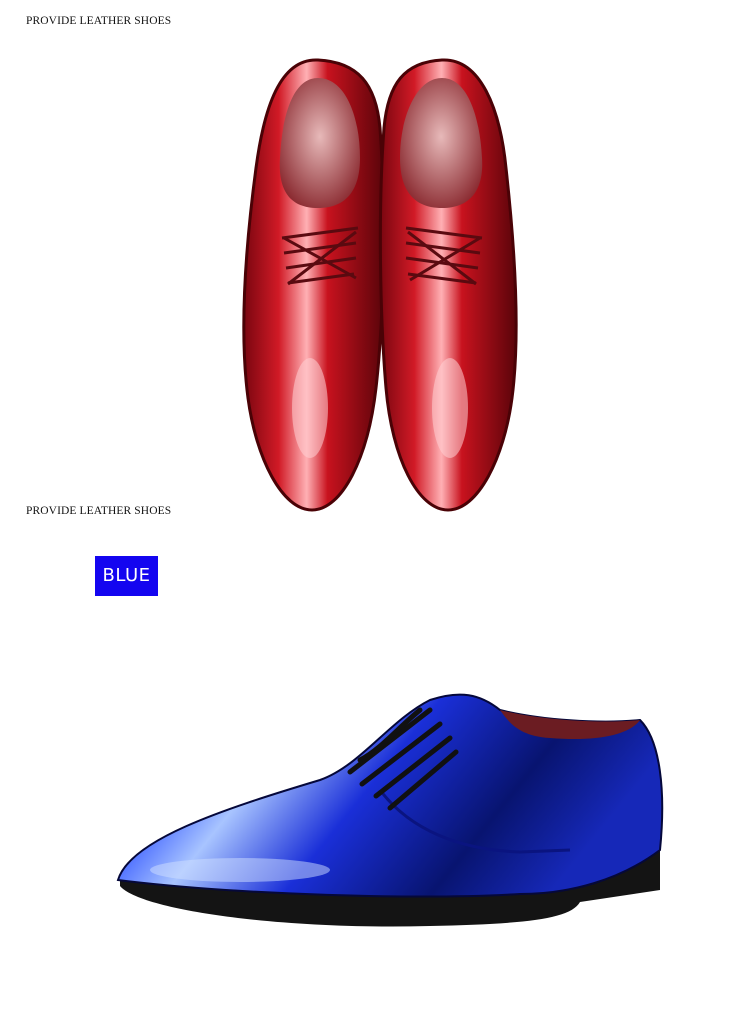 The image size is (750, 1016). Describe the element at coordinates (99, 511) in the screenshot. I see `section-caption-middle: PROVIDE LEATHER SHOES` at that location.